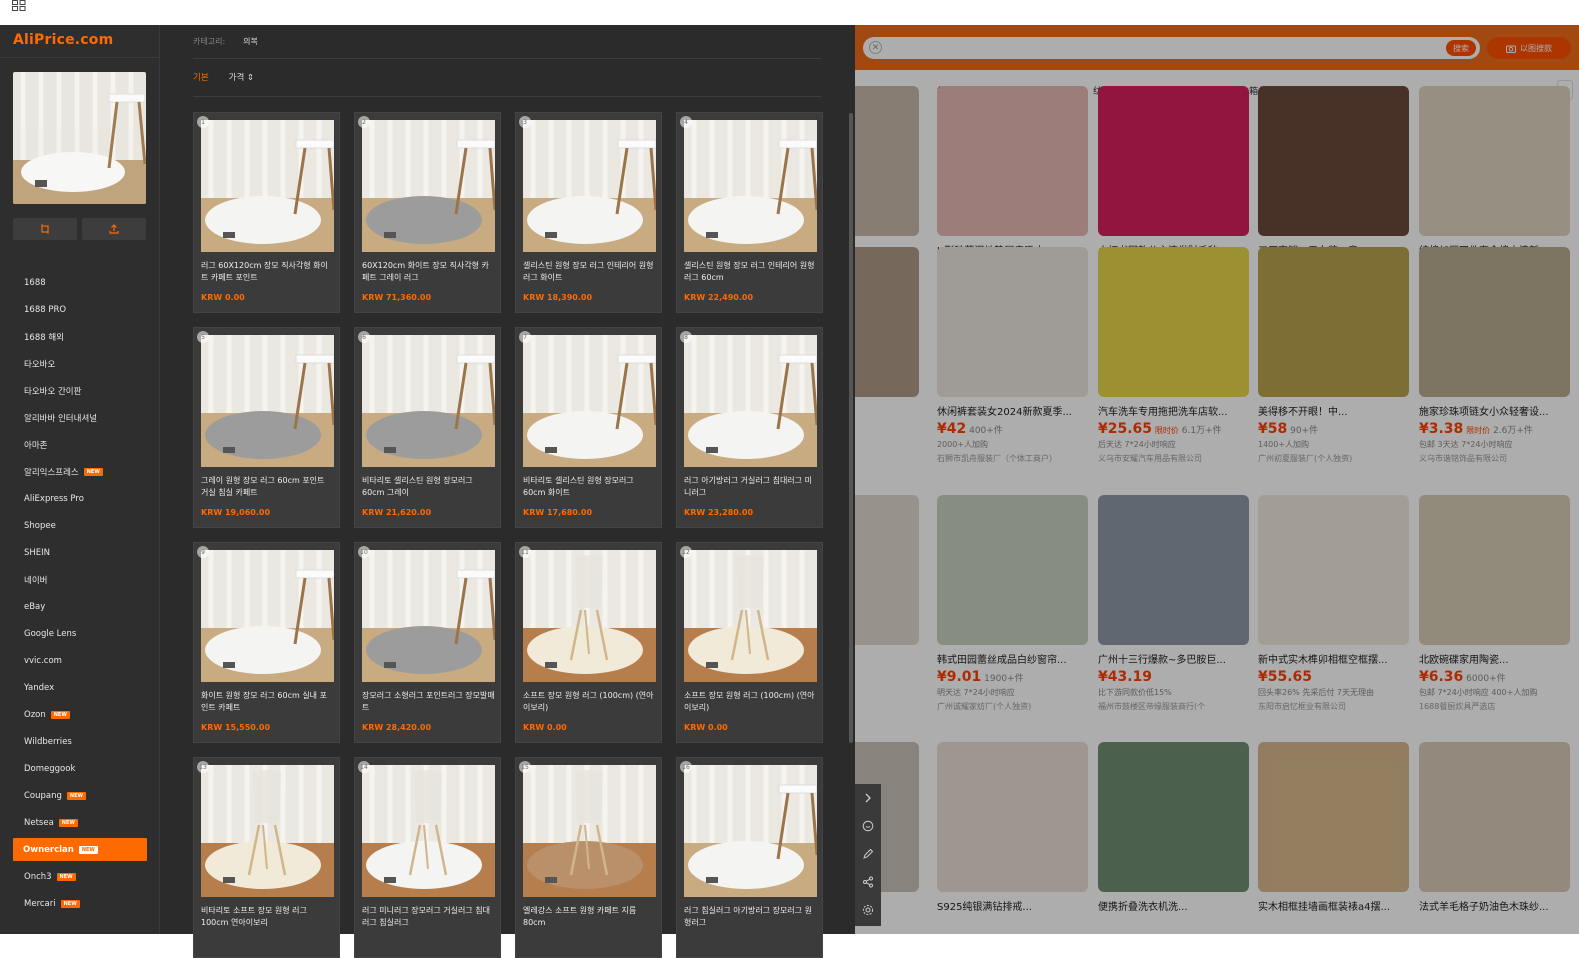 The width and height of the screenshot is (1579, 958). Describe the element at coordinates (266, 212) in the screenshot. I see `product-card: 1 러그 60X120cm 장모 직사각형 화이트 카페트 포인트 KRW 0.00` at that location.